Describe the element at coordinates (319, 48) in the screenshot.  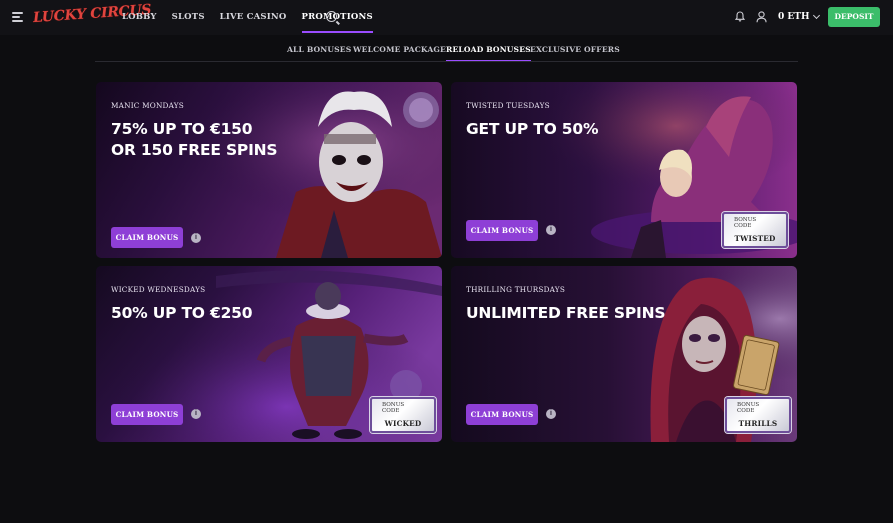
I see `tab-all-bonuses: ALL BONUSES` at that location.